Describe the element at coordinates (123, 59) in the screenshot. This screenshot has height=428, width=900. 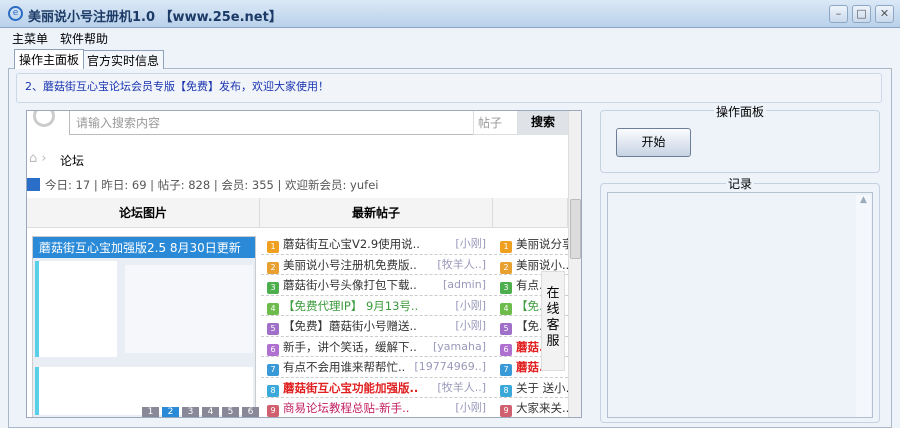
I see `tab-official-info: 官方实时信息` at that location.